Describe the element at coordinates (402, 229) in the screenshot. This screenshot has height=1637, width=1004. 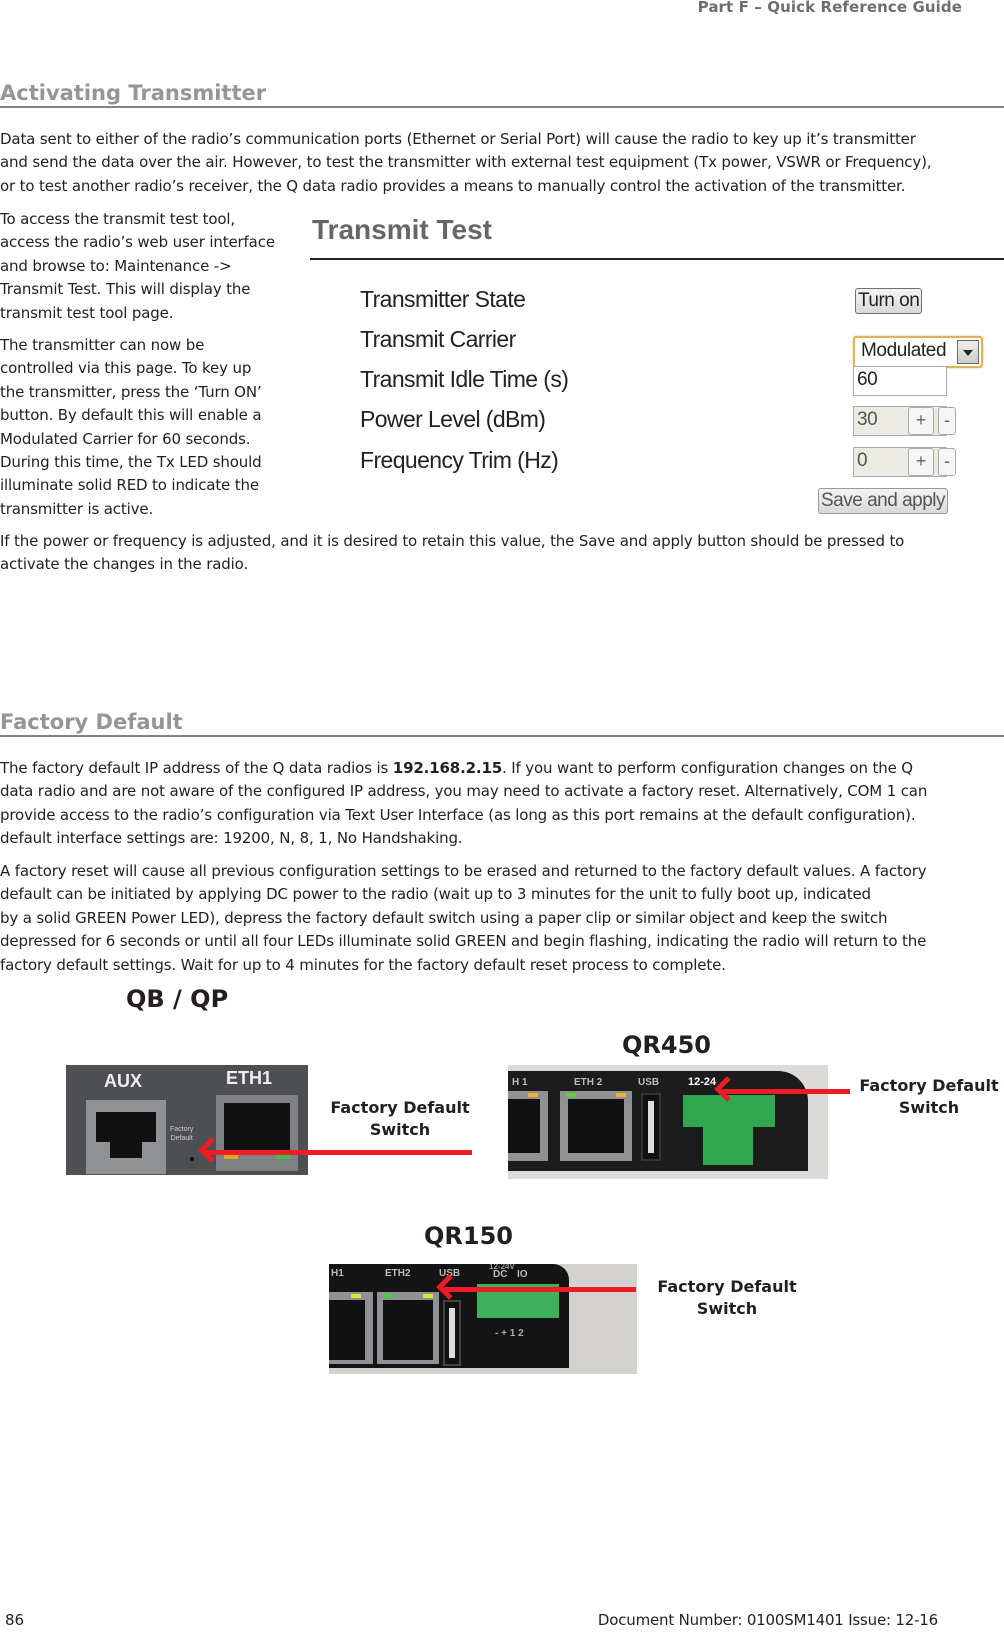
I see `transmit-test-title: Transmit Test` at that location.